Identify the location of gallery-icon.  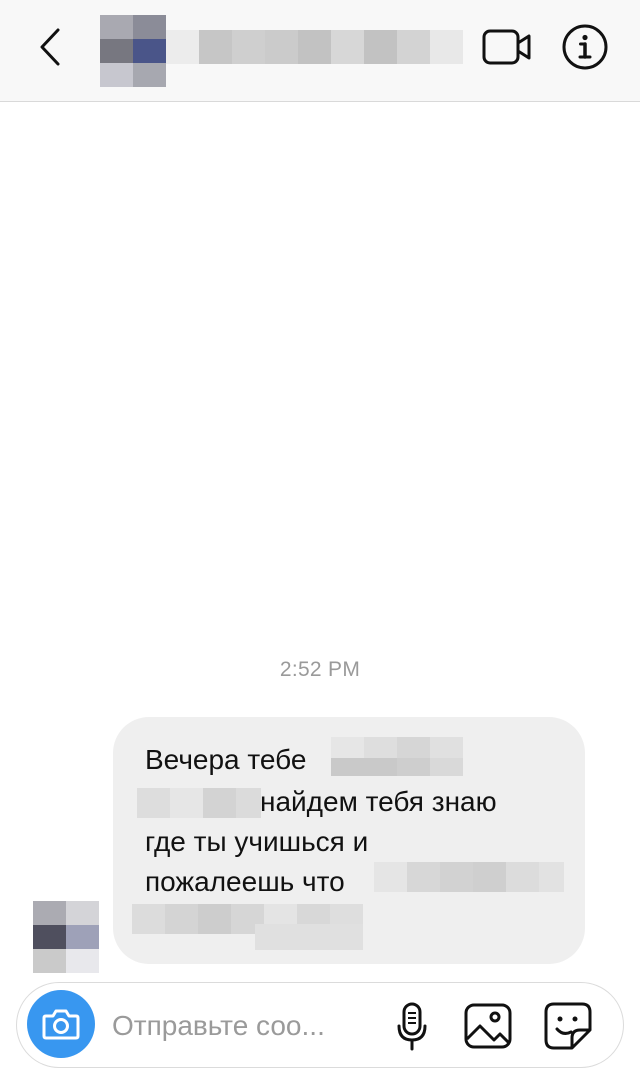
(488, 1026).